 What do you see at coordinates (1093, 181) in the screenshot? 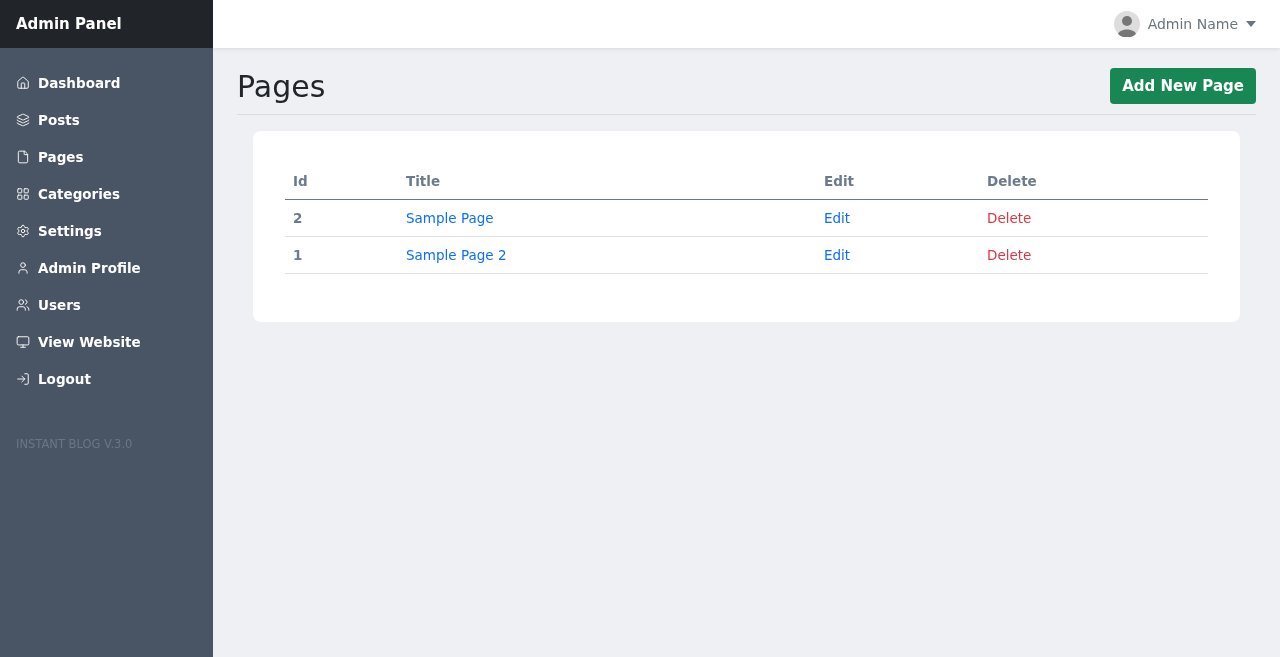
I see `column-header: Delete` at bounding box center [1093, 181].